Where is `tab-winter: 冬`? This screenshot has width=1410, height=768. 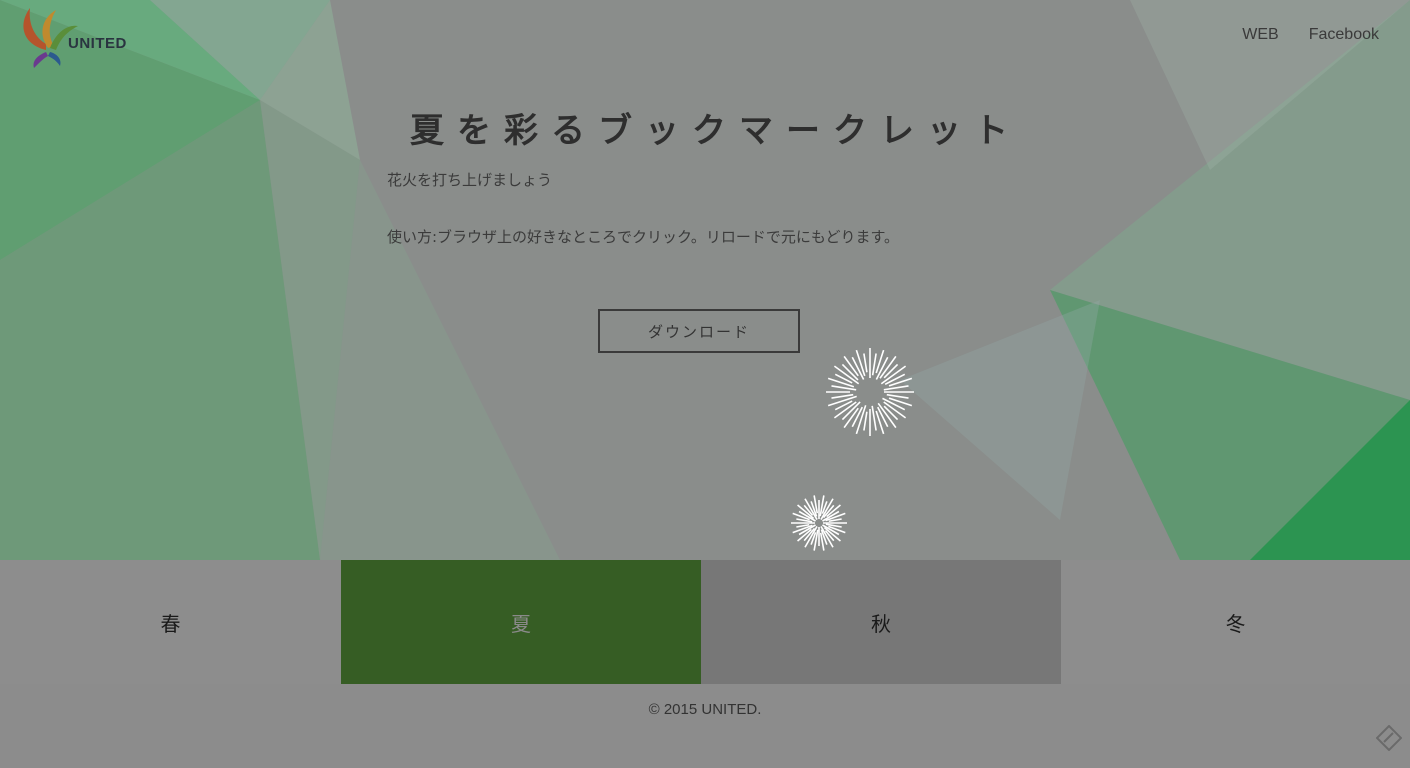 tab-winter: 冬 is located at coordinates (1235, 622).